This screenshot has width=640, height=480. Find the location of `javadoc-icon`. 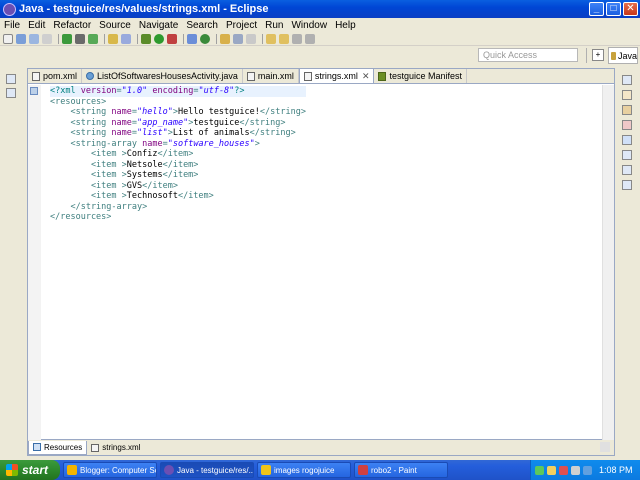

javadoc-icon is located at coordinates (627, 140).